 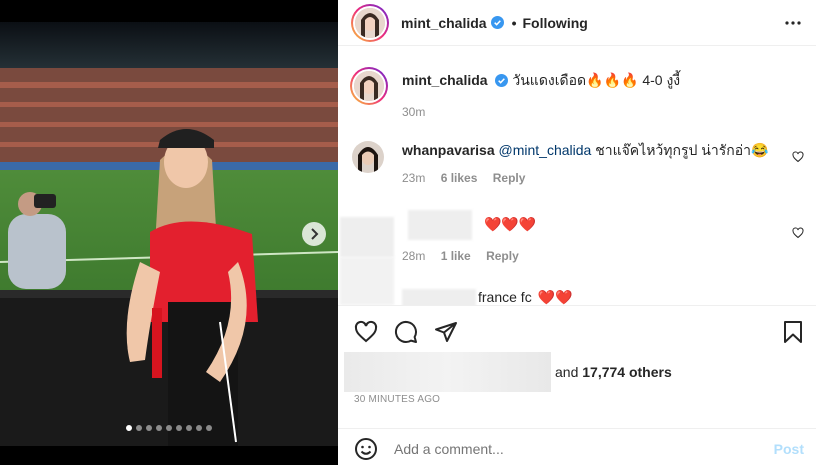 I want to click on carousel-indicator, so click(x=169, y=428).